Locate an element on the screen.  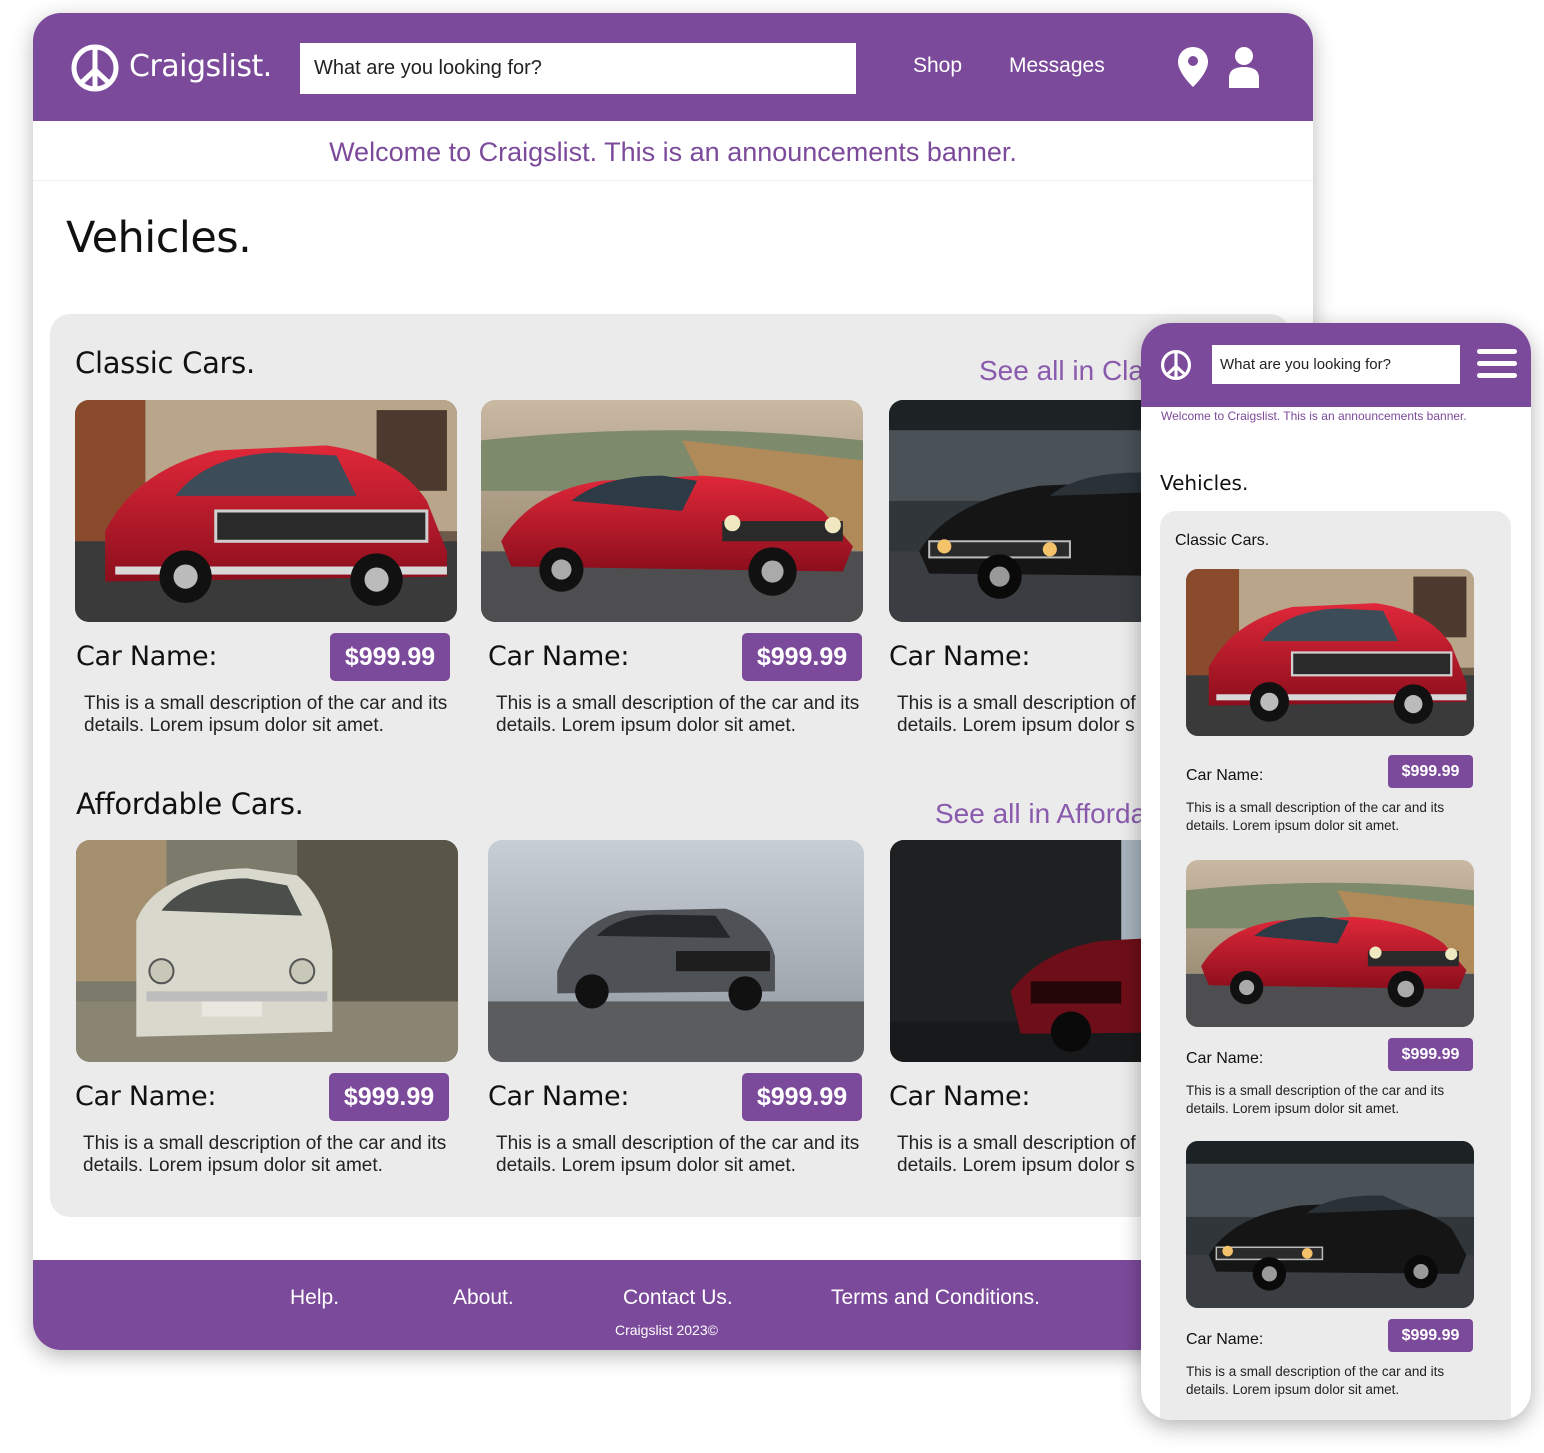
section-title-affordable: Affordable Cars. is located at coordinates (190, 804).